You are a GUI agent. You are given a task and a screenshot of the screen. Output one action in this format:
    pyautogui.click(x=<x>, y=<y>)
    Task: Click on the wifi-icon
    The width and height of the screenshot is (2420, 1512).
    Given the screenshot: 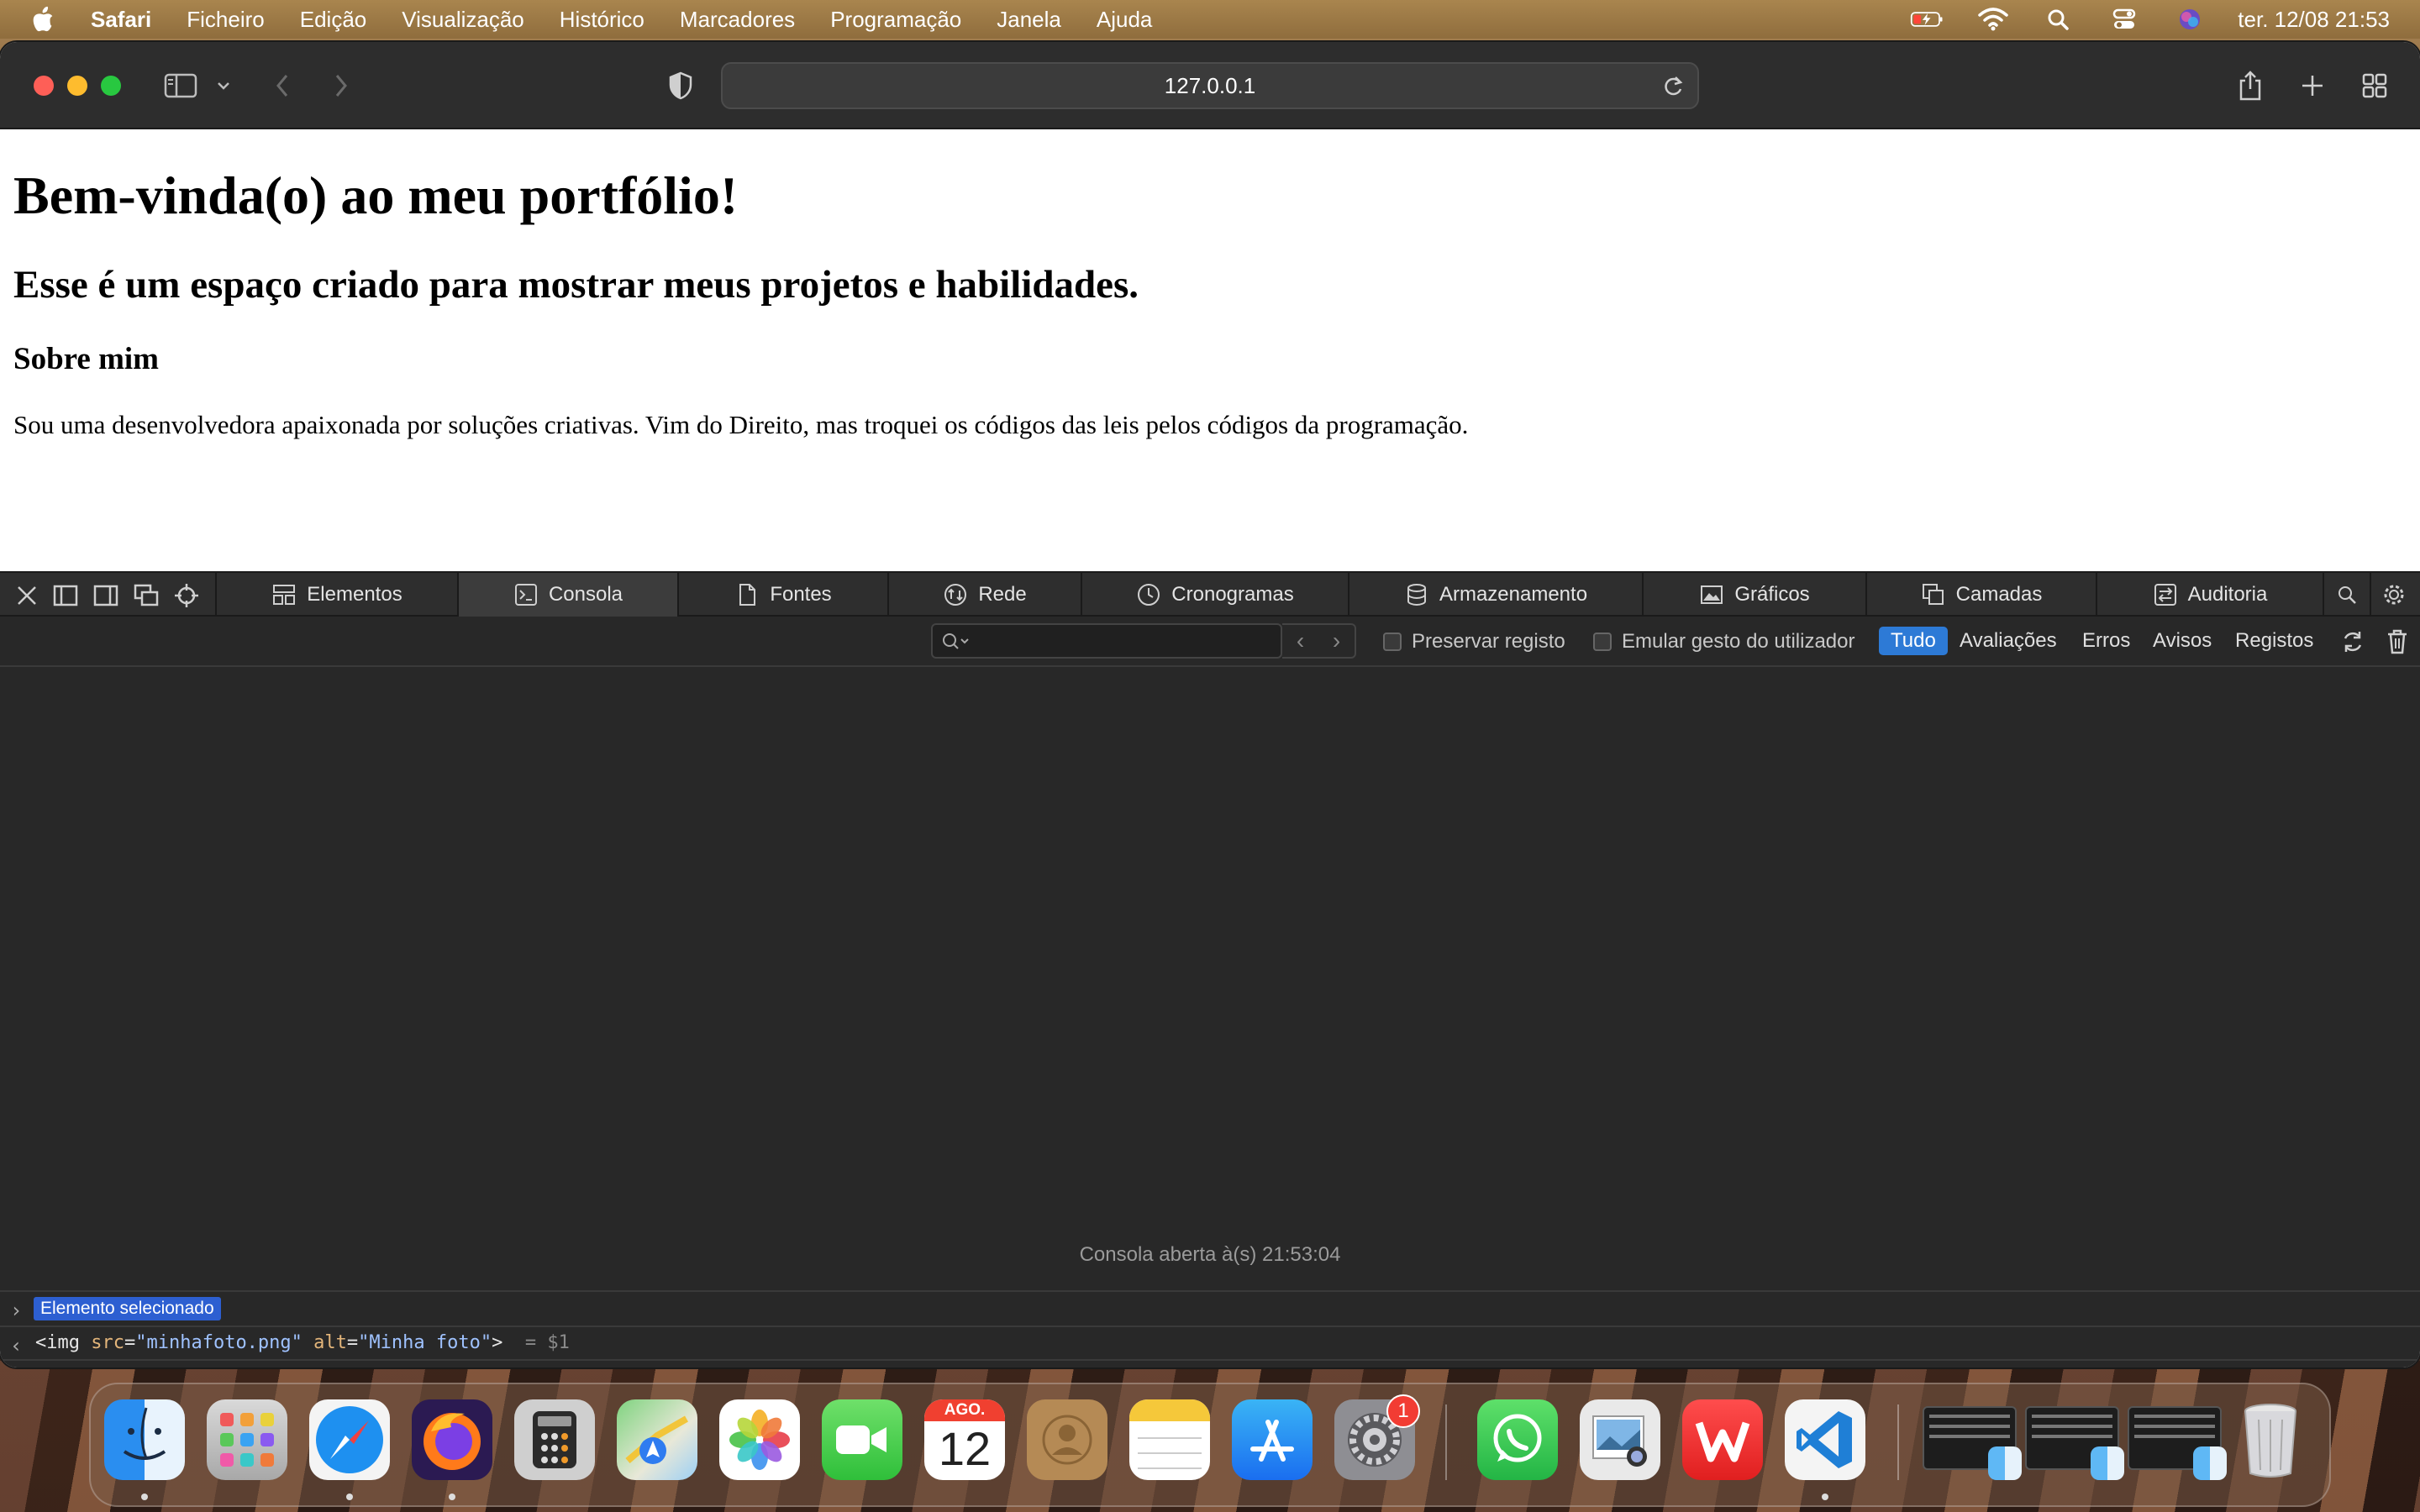 What is the action you would take?
    pyautogui.click(x=1993, y=19)
    